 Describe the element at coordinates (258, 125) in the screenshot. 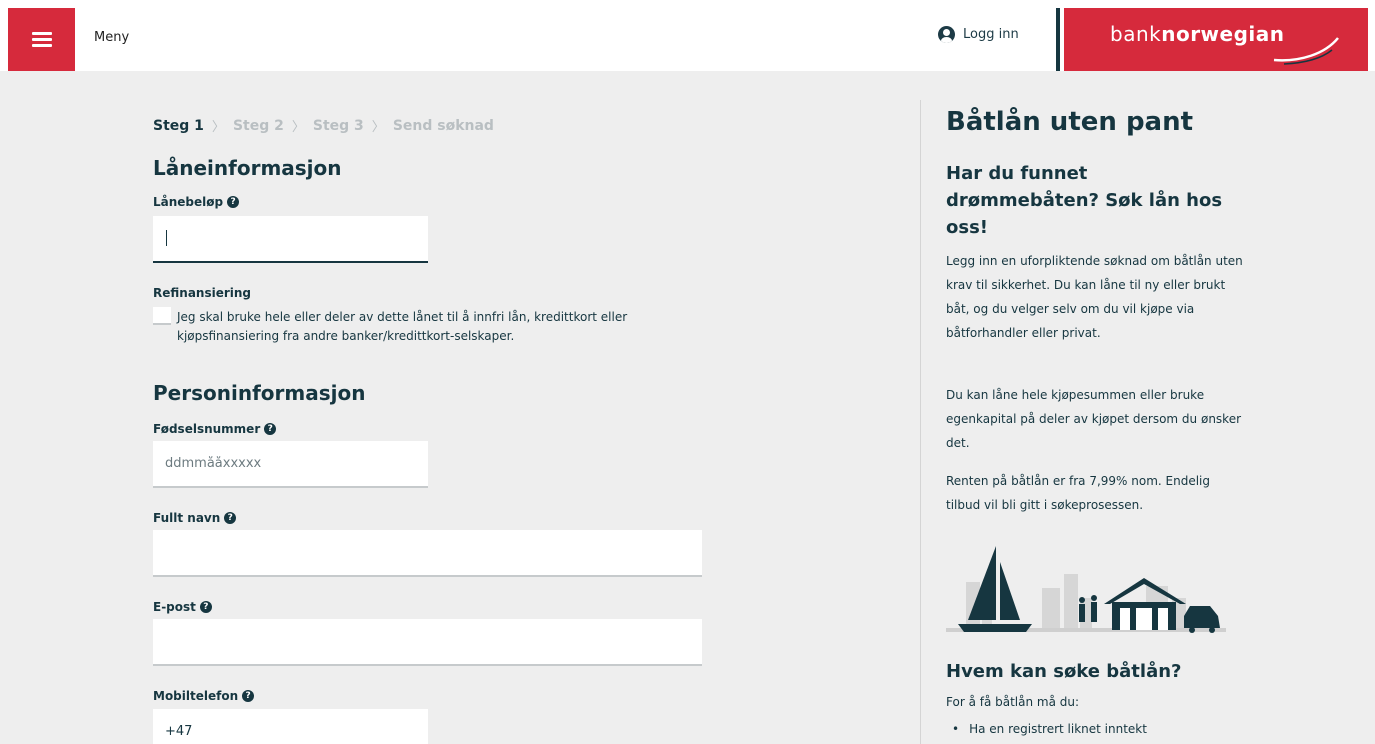

I see `step-2: Steg 2` at that location.